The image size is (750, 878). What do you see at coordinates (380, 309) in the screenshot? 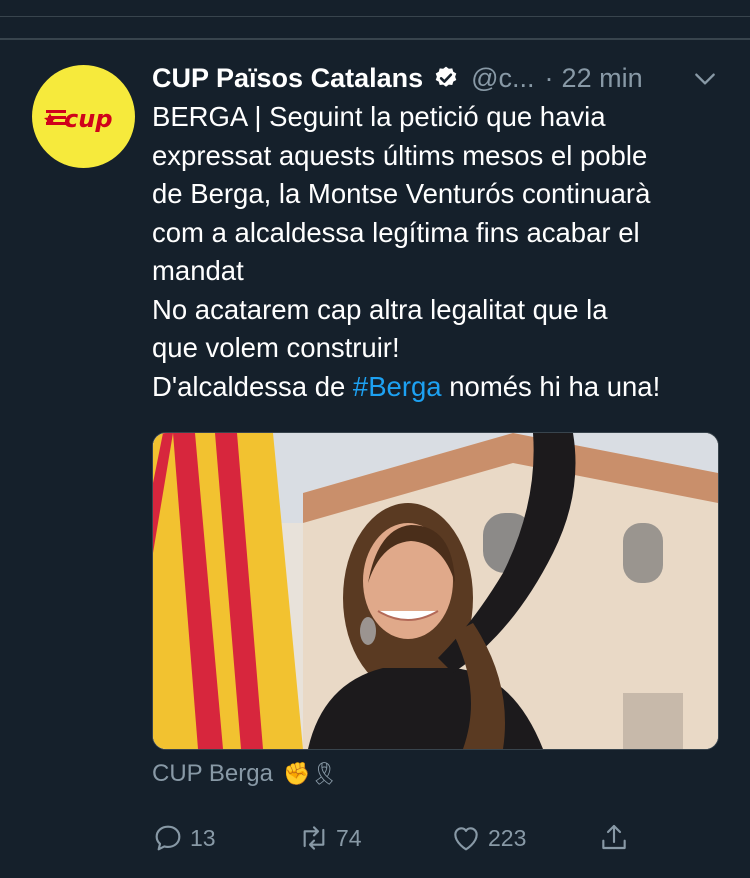
I see `tweet-line: No acatarem cap altra legalitat que la` at bounding box center [380, 309].